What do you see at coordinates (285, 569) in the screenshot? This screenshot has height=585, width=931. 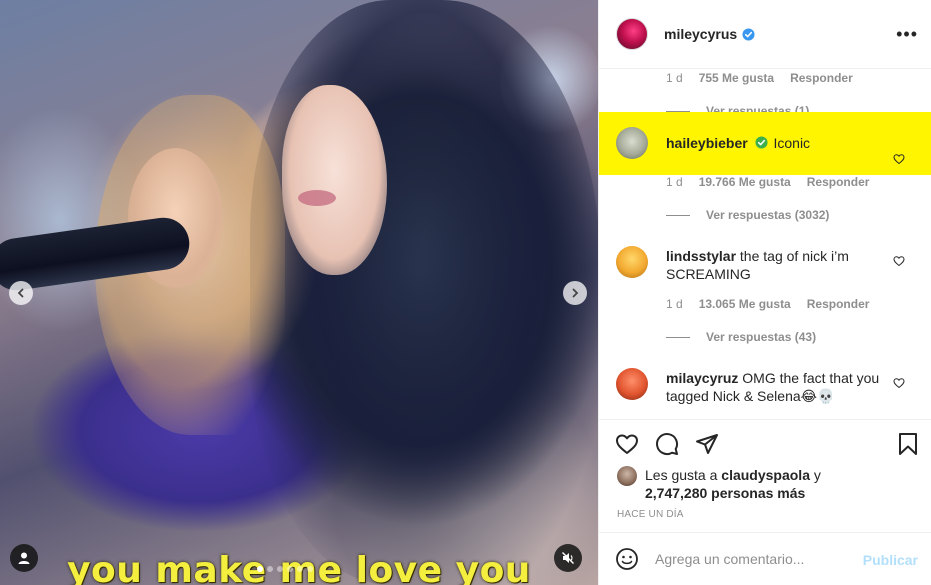 I see `slide-indicator` at bounding box center [285, 569].